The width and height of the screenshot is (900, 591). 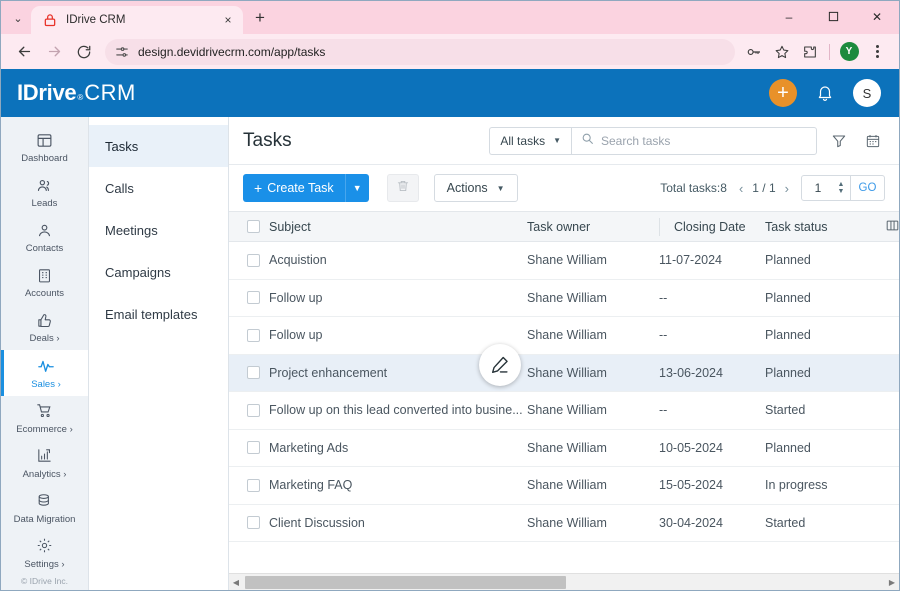 What do you see at coordinates (839, 141) in the screenshot?
I see `funnel-filter-icon` at bounding box center [839, 141].